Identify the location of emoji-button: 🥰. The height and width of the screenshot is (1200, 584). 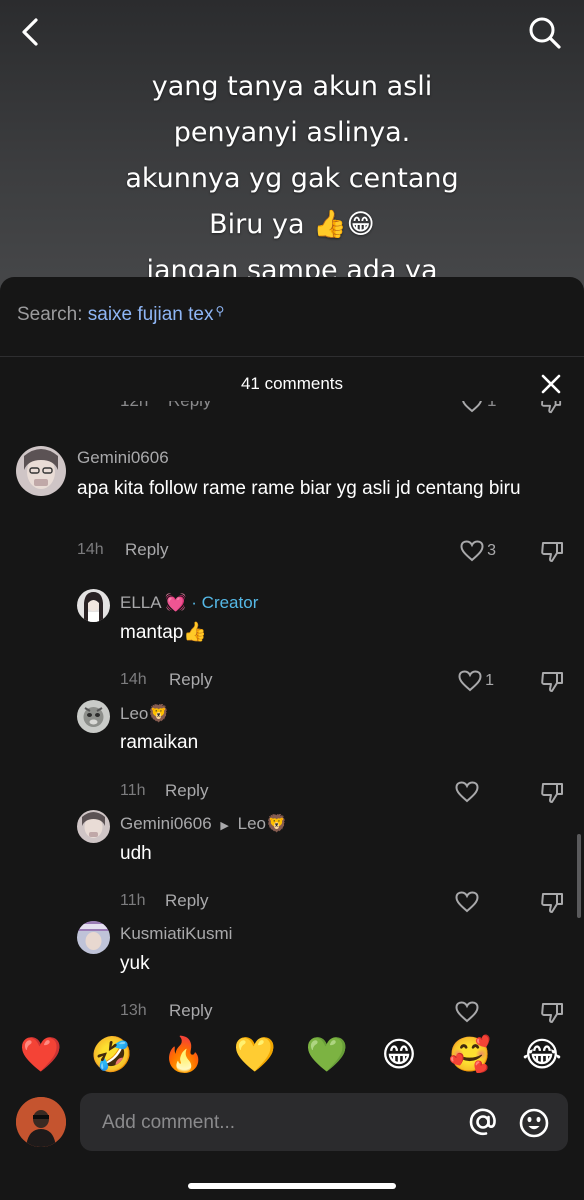
(470, 1055).